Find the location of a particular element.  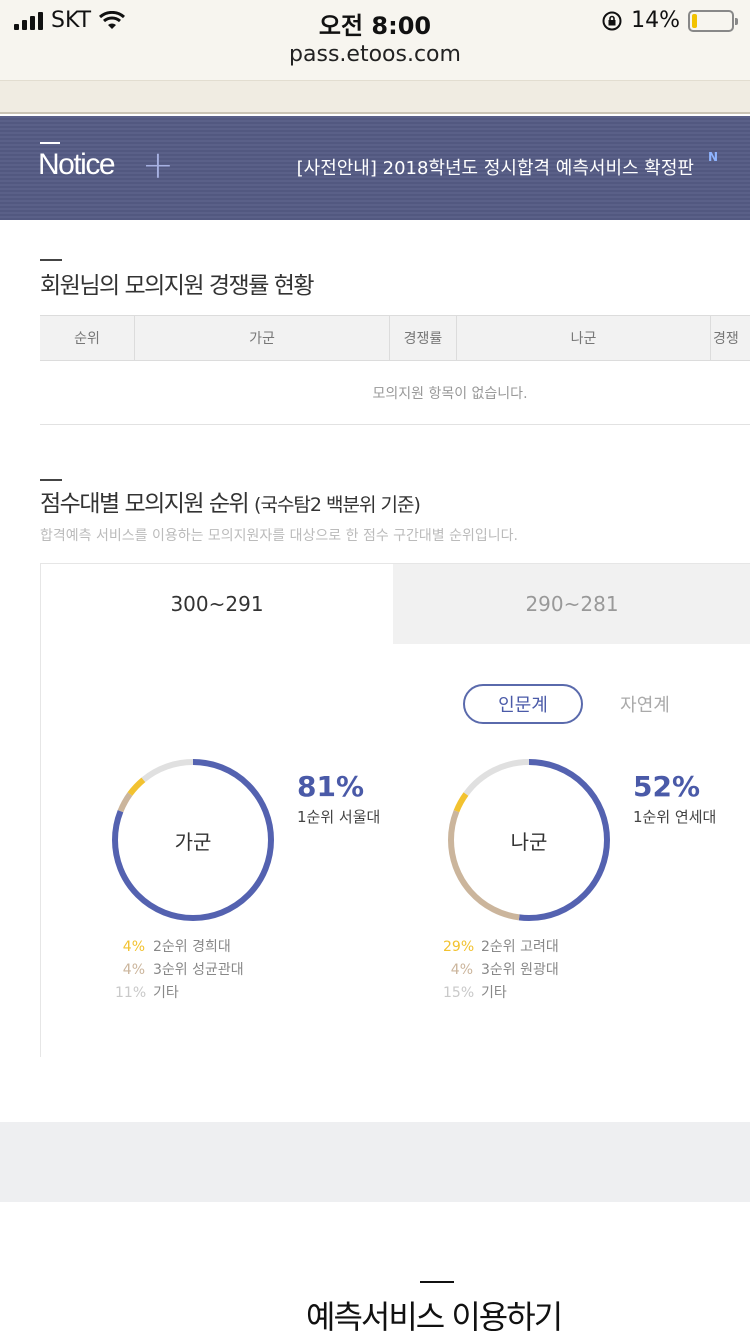

table-header: 순위 가군 경쟁률 나군 경쟁 is located at coordinates (395, 338).